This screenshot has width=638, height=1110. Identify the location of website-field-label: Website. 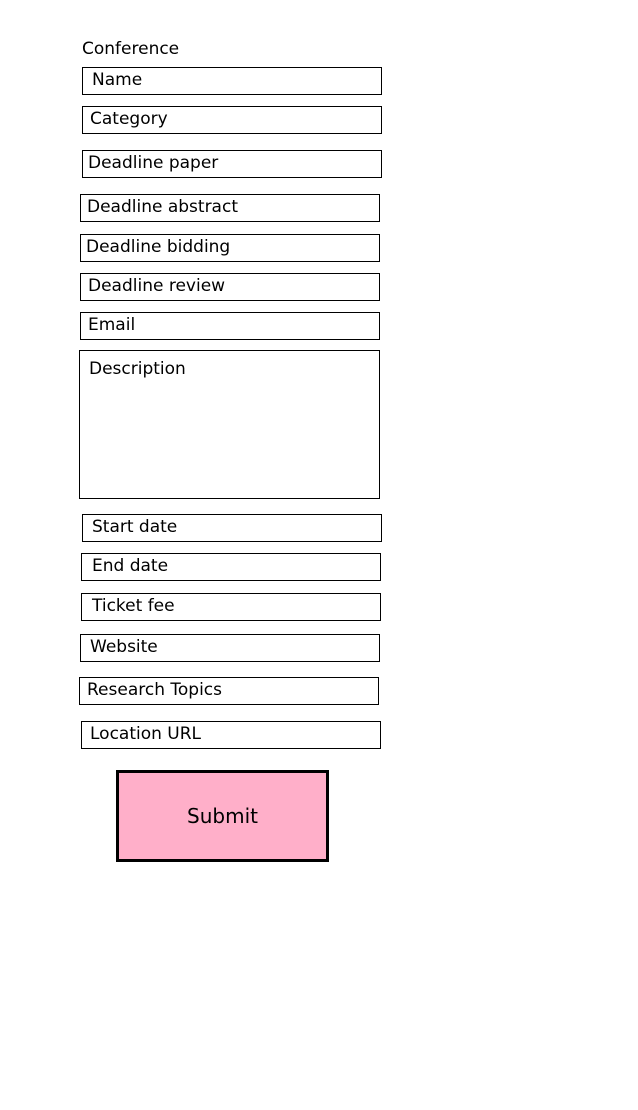
(124, 647).